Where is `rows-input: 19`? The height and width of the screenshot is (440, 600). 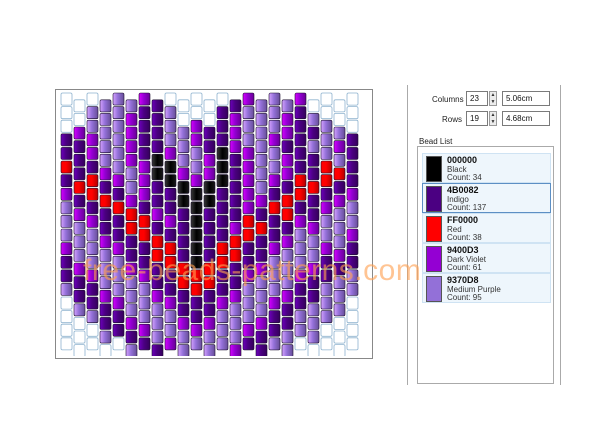 rows-input: 19 is located at coordinates (477, 118).